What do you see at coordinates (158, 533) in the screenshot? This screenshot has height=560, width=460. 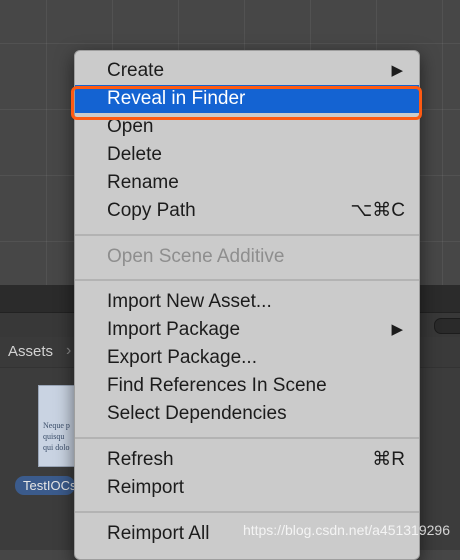 I see `menu-item-label: Reimport All` at bounding box center [158, 533].